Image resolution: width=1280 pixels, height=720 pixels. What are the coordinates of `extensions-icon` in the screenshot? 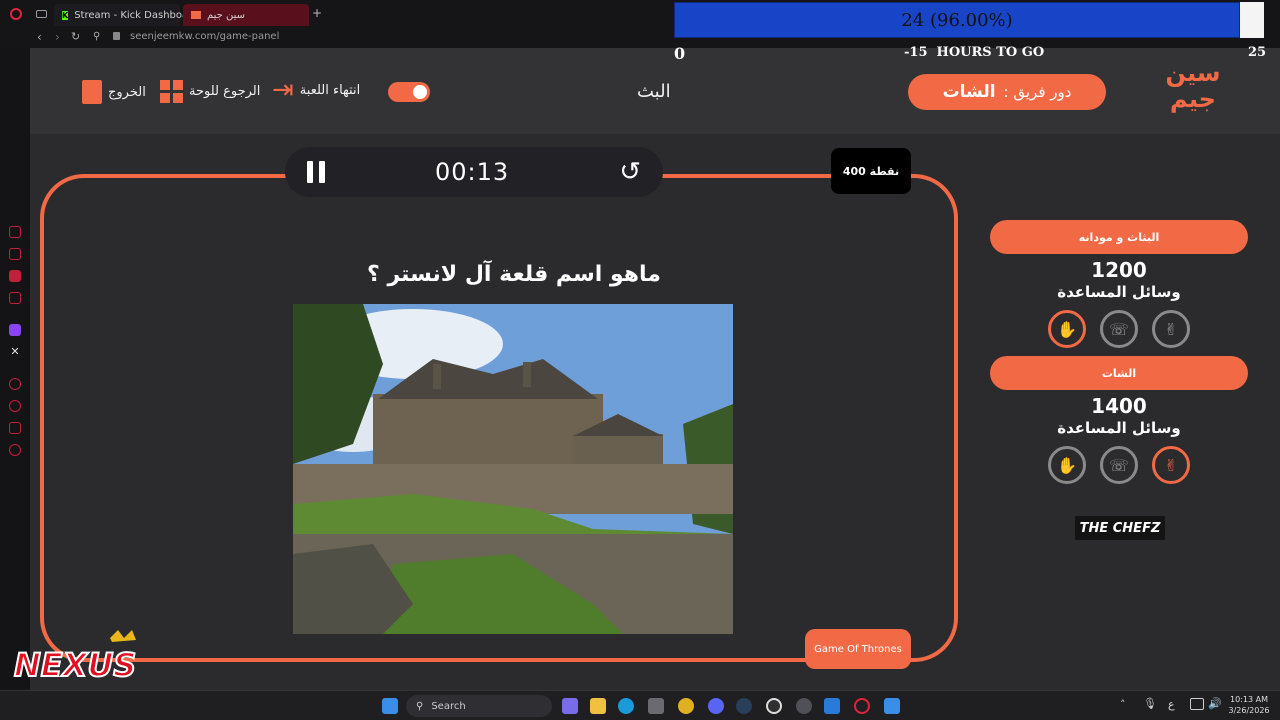 It's located at (15, 428).